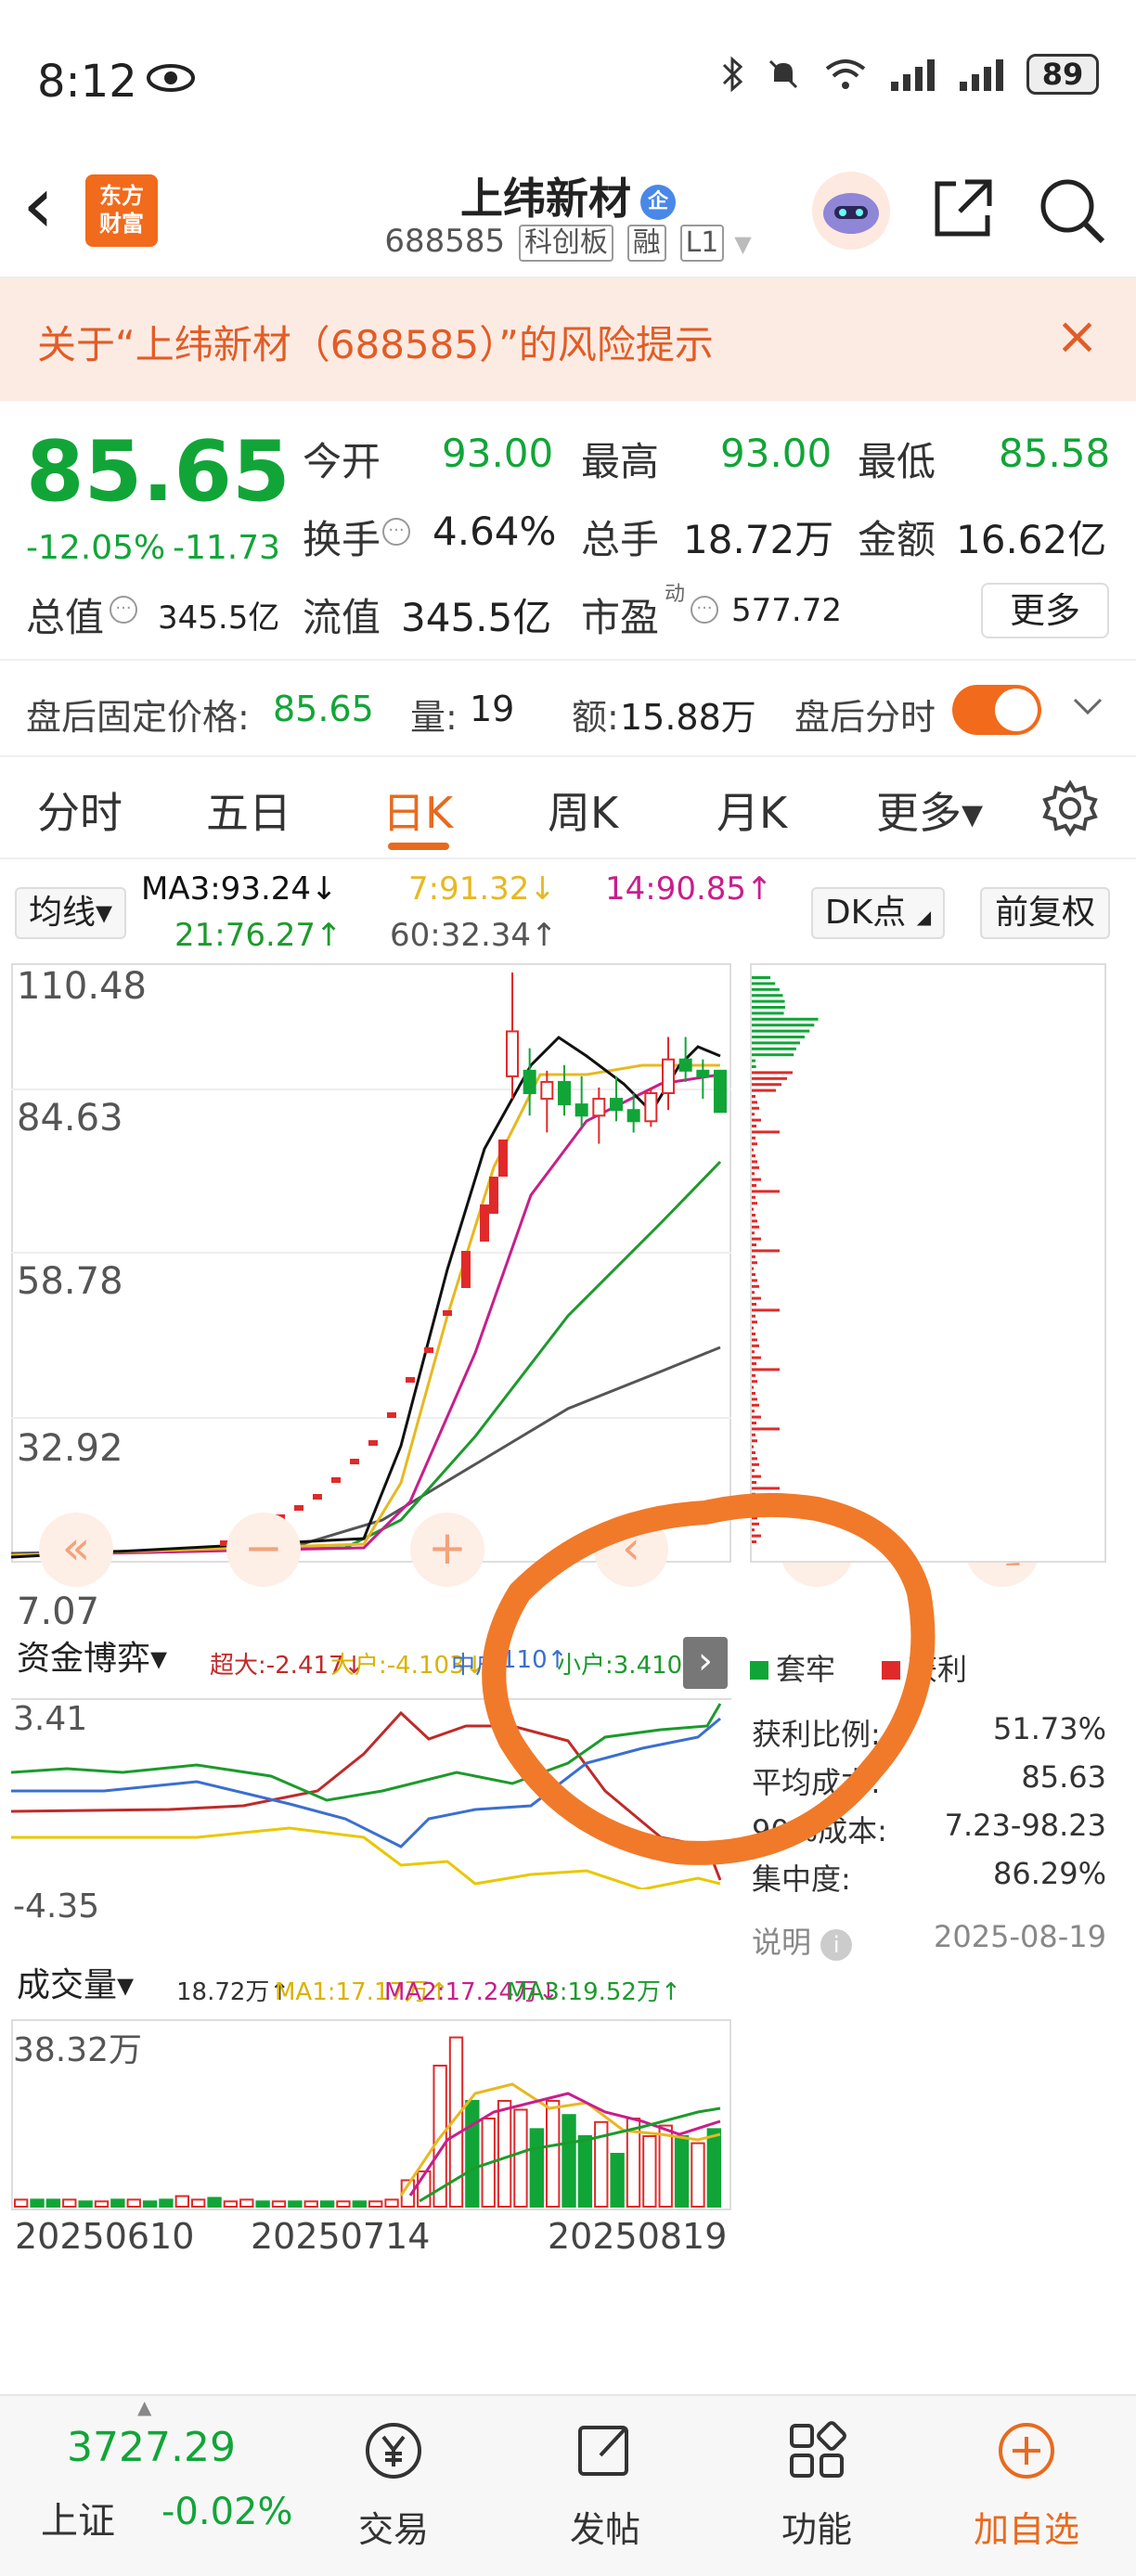  What do you see at coordinates (1045, 610) in the screenshot?
I see `more-button: 更多` at bounding box center [1045, 610].